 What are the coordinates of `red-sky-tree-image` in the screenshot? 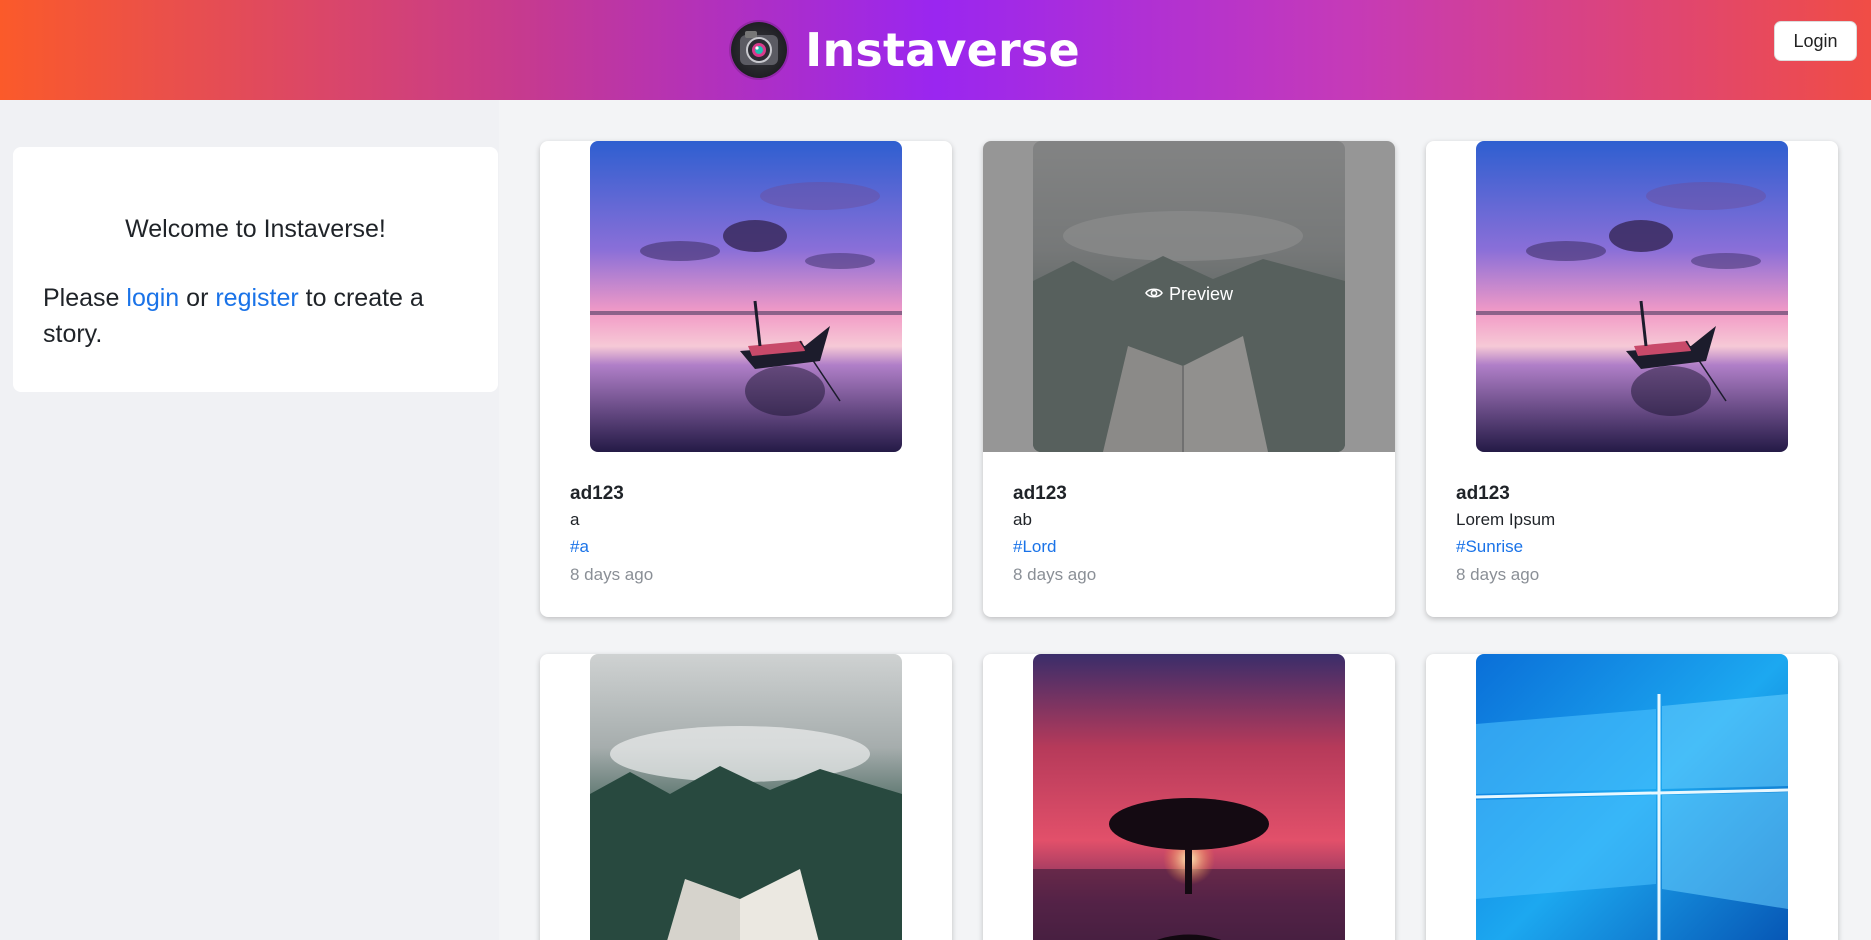 It's located at (1189, 797).